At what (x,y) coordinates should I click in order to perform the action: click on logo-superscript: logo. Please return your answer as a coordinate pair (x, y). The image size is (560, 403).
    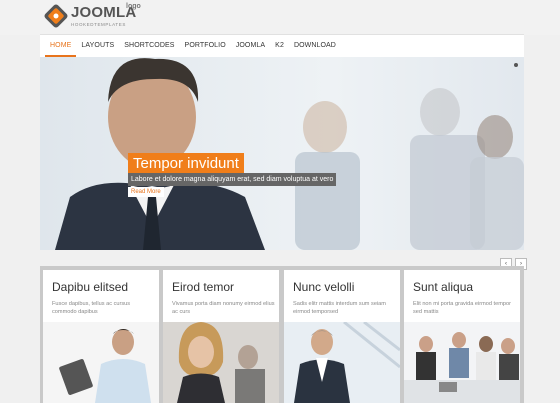
    Looking at the image, I should click on (133, 6).